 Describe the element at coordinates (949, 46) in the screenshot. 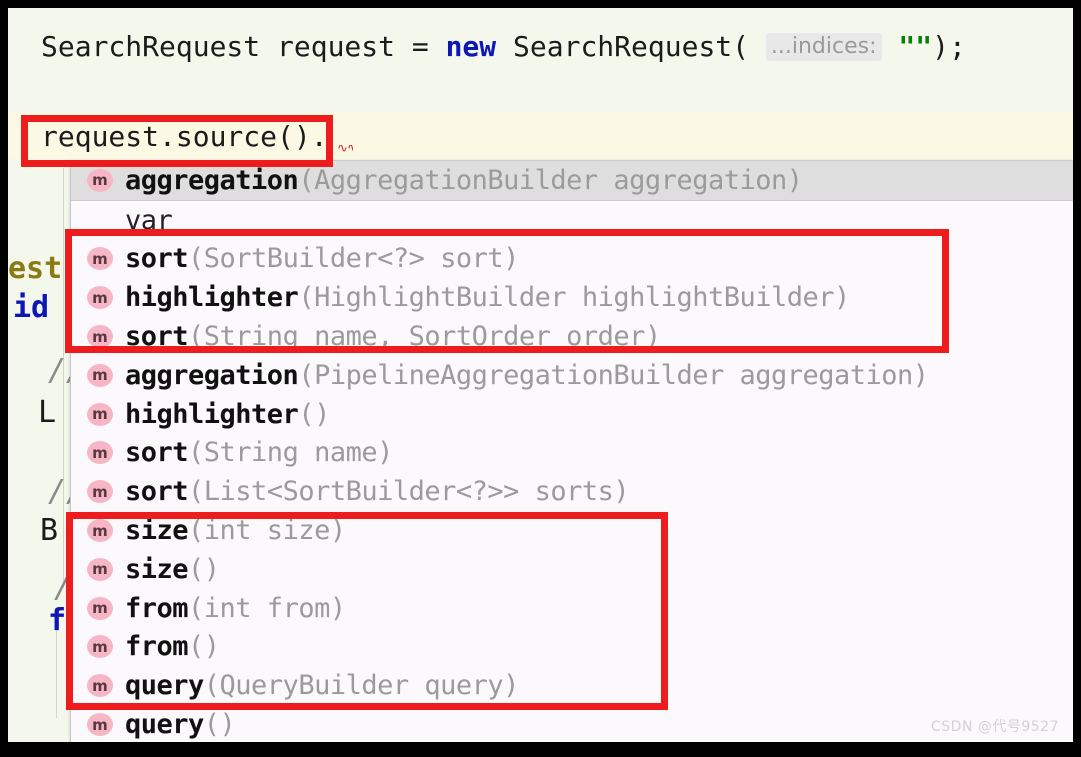

I see `code-token-statement-end: );` at that location.